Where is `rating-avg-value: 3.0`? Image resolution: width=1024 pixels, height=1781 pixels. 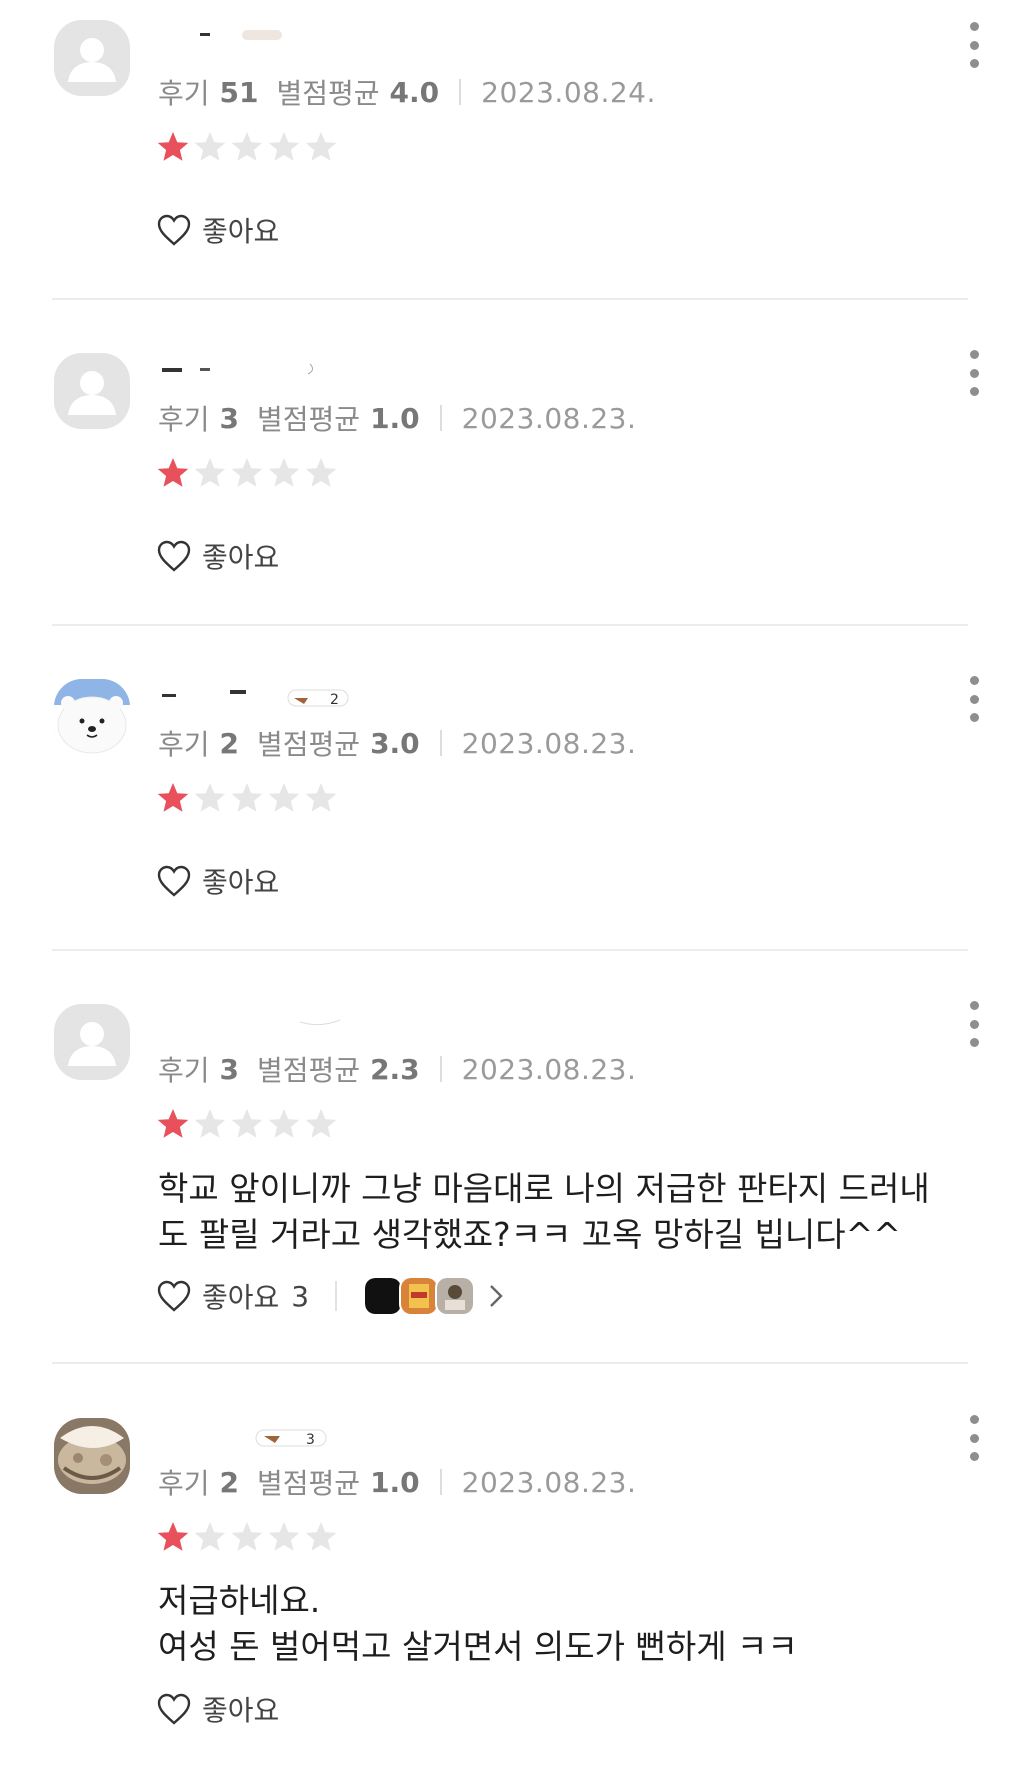
rating-avg-value: 3.0 is located at coordinates (395, 743).